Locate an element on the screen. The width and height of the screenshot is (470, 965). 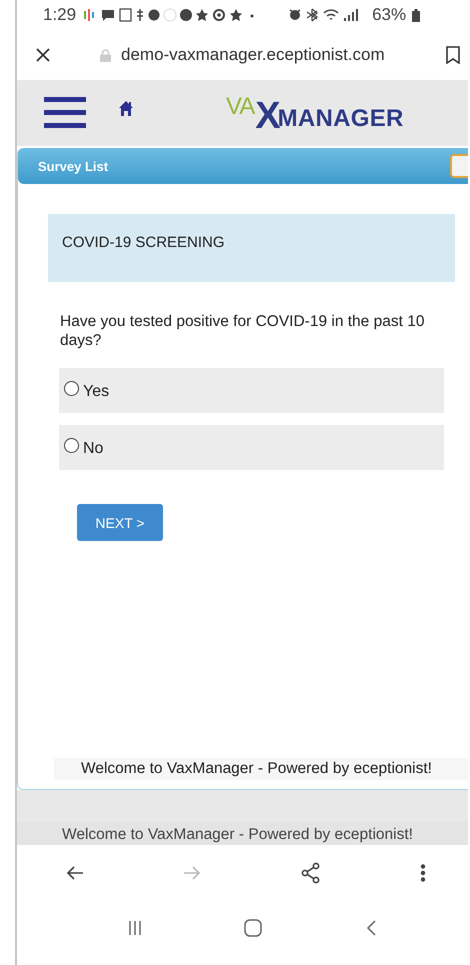
survey-title: COVID-19 SCREENING is located at coordinates (143, 242).